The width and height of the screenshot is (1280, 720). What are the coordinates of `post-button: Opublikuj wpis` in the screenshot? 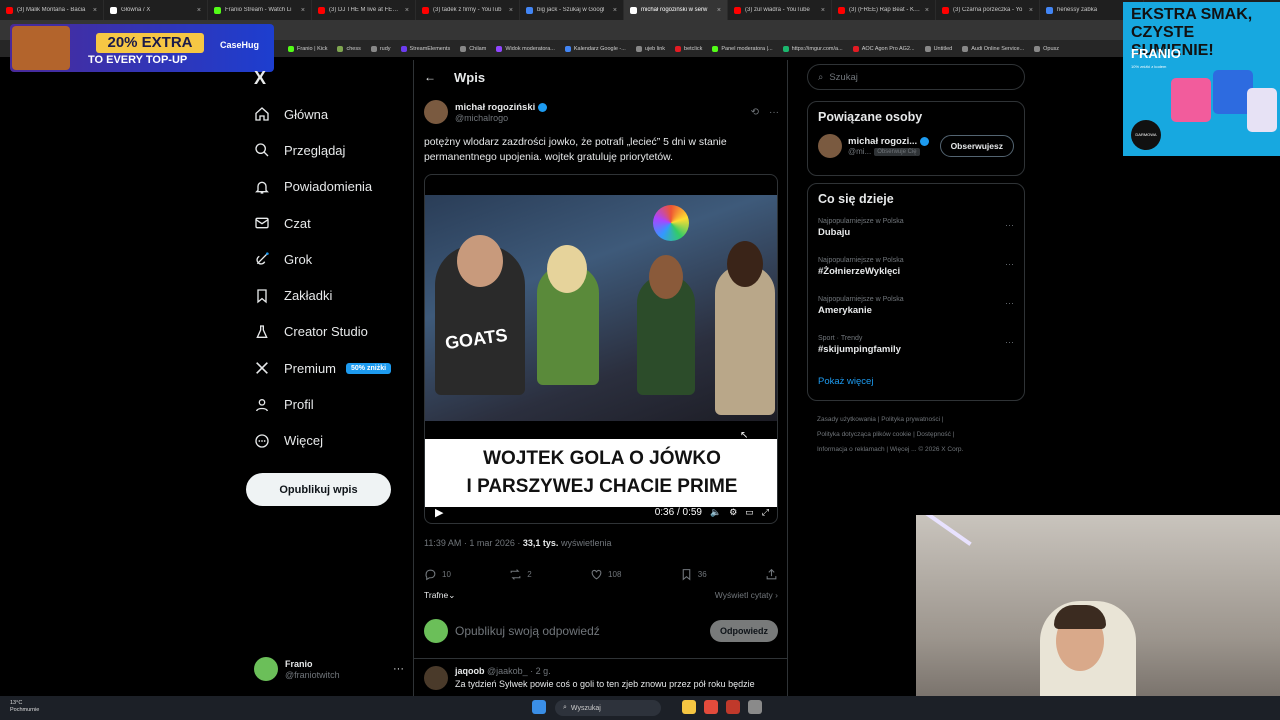 It's located at (318, 489).